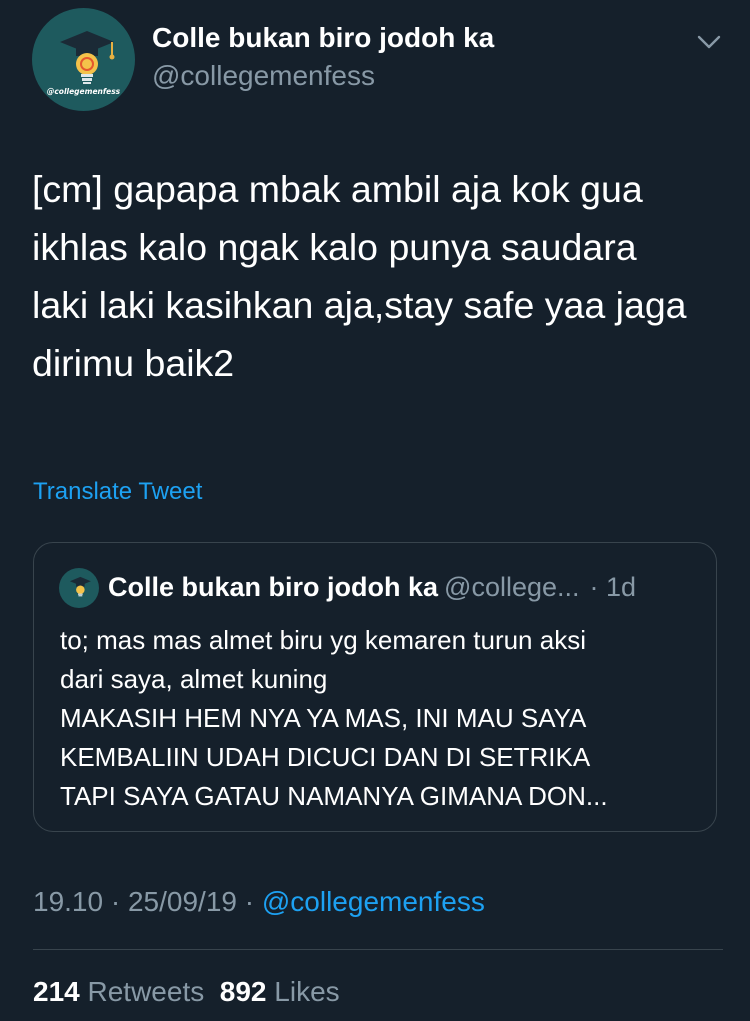  What do you see at coordinates (259, 901) in the screenshot?
I see `tweet-metadata: 19.10 · 25/09/19 · @collegemenfess` at bounding box center [259, 901].